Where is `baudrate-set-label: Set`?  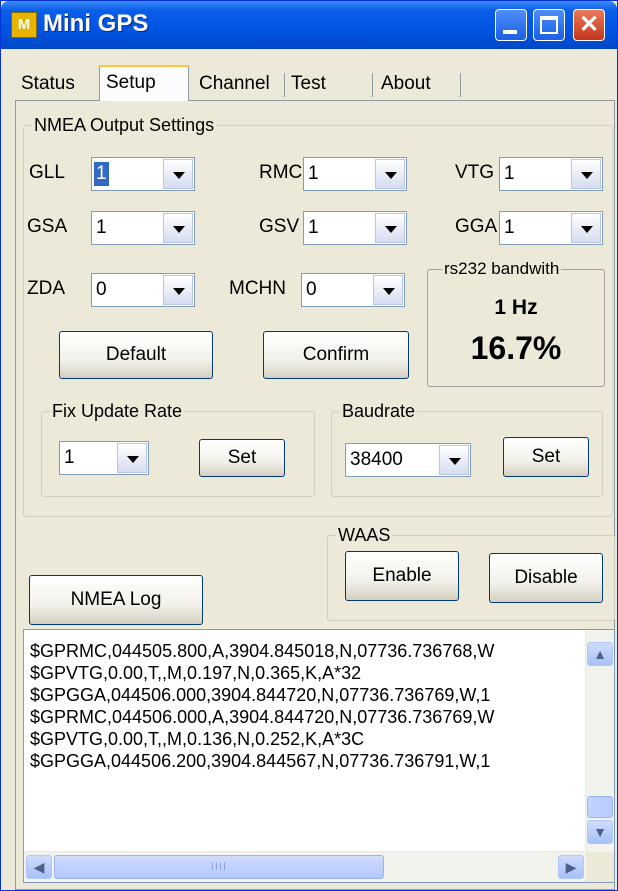
baudrate-set-label: Set is located at coordinates (546, 456).